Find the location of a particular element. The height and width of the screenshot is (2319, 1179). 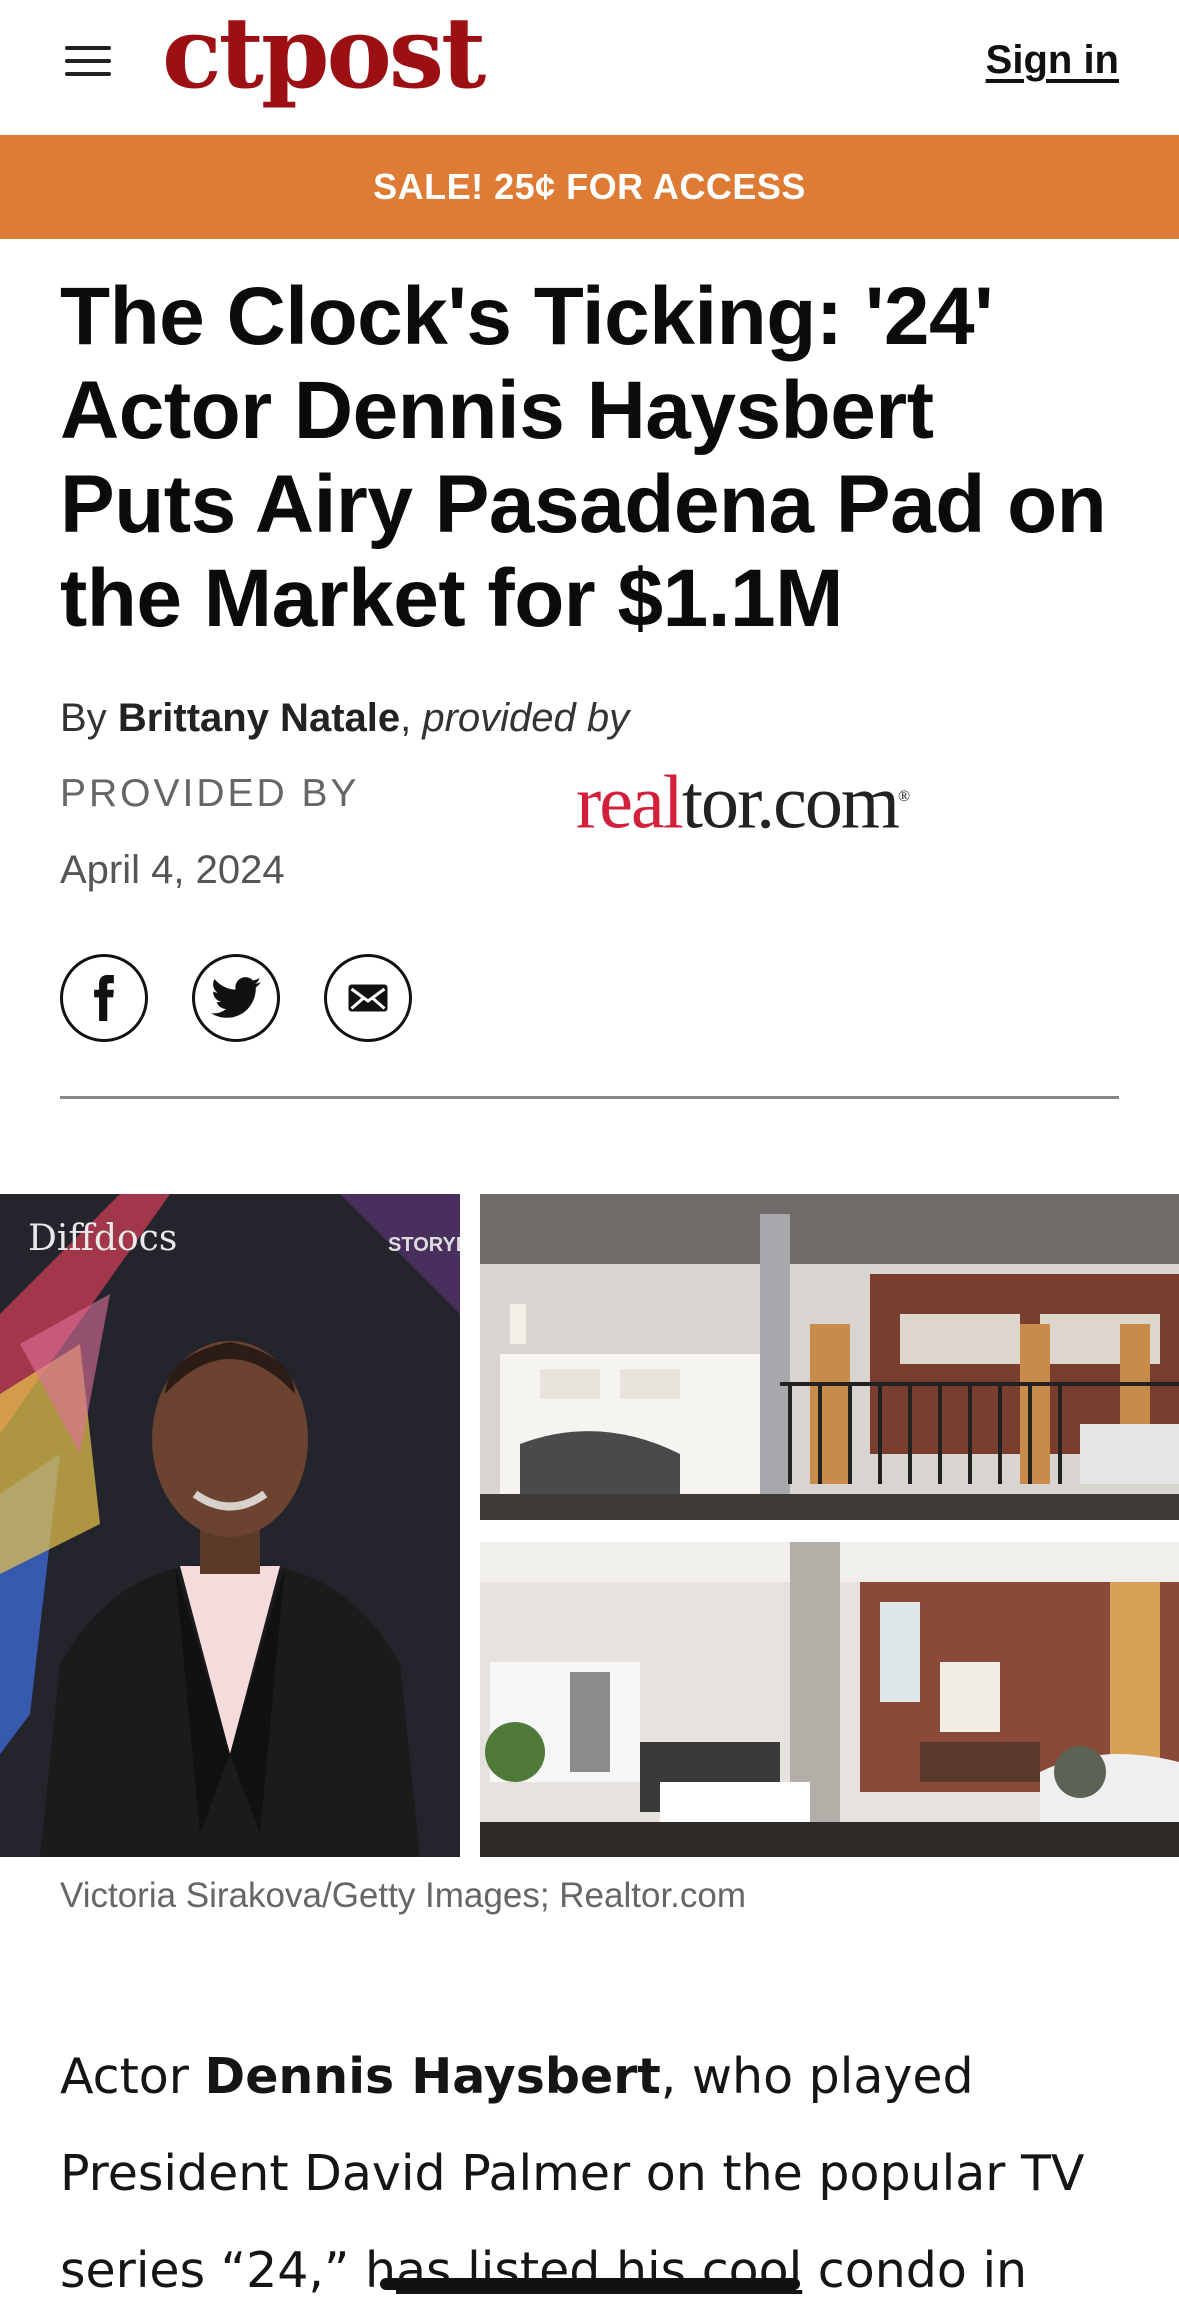

backdrop-text-right: STORYL is located at coordinates (424, 1245).